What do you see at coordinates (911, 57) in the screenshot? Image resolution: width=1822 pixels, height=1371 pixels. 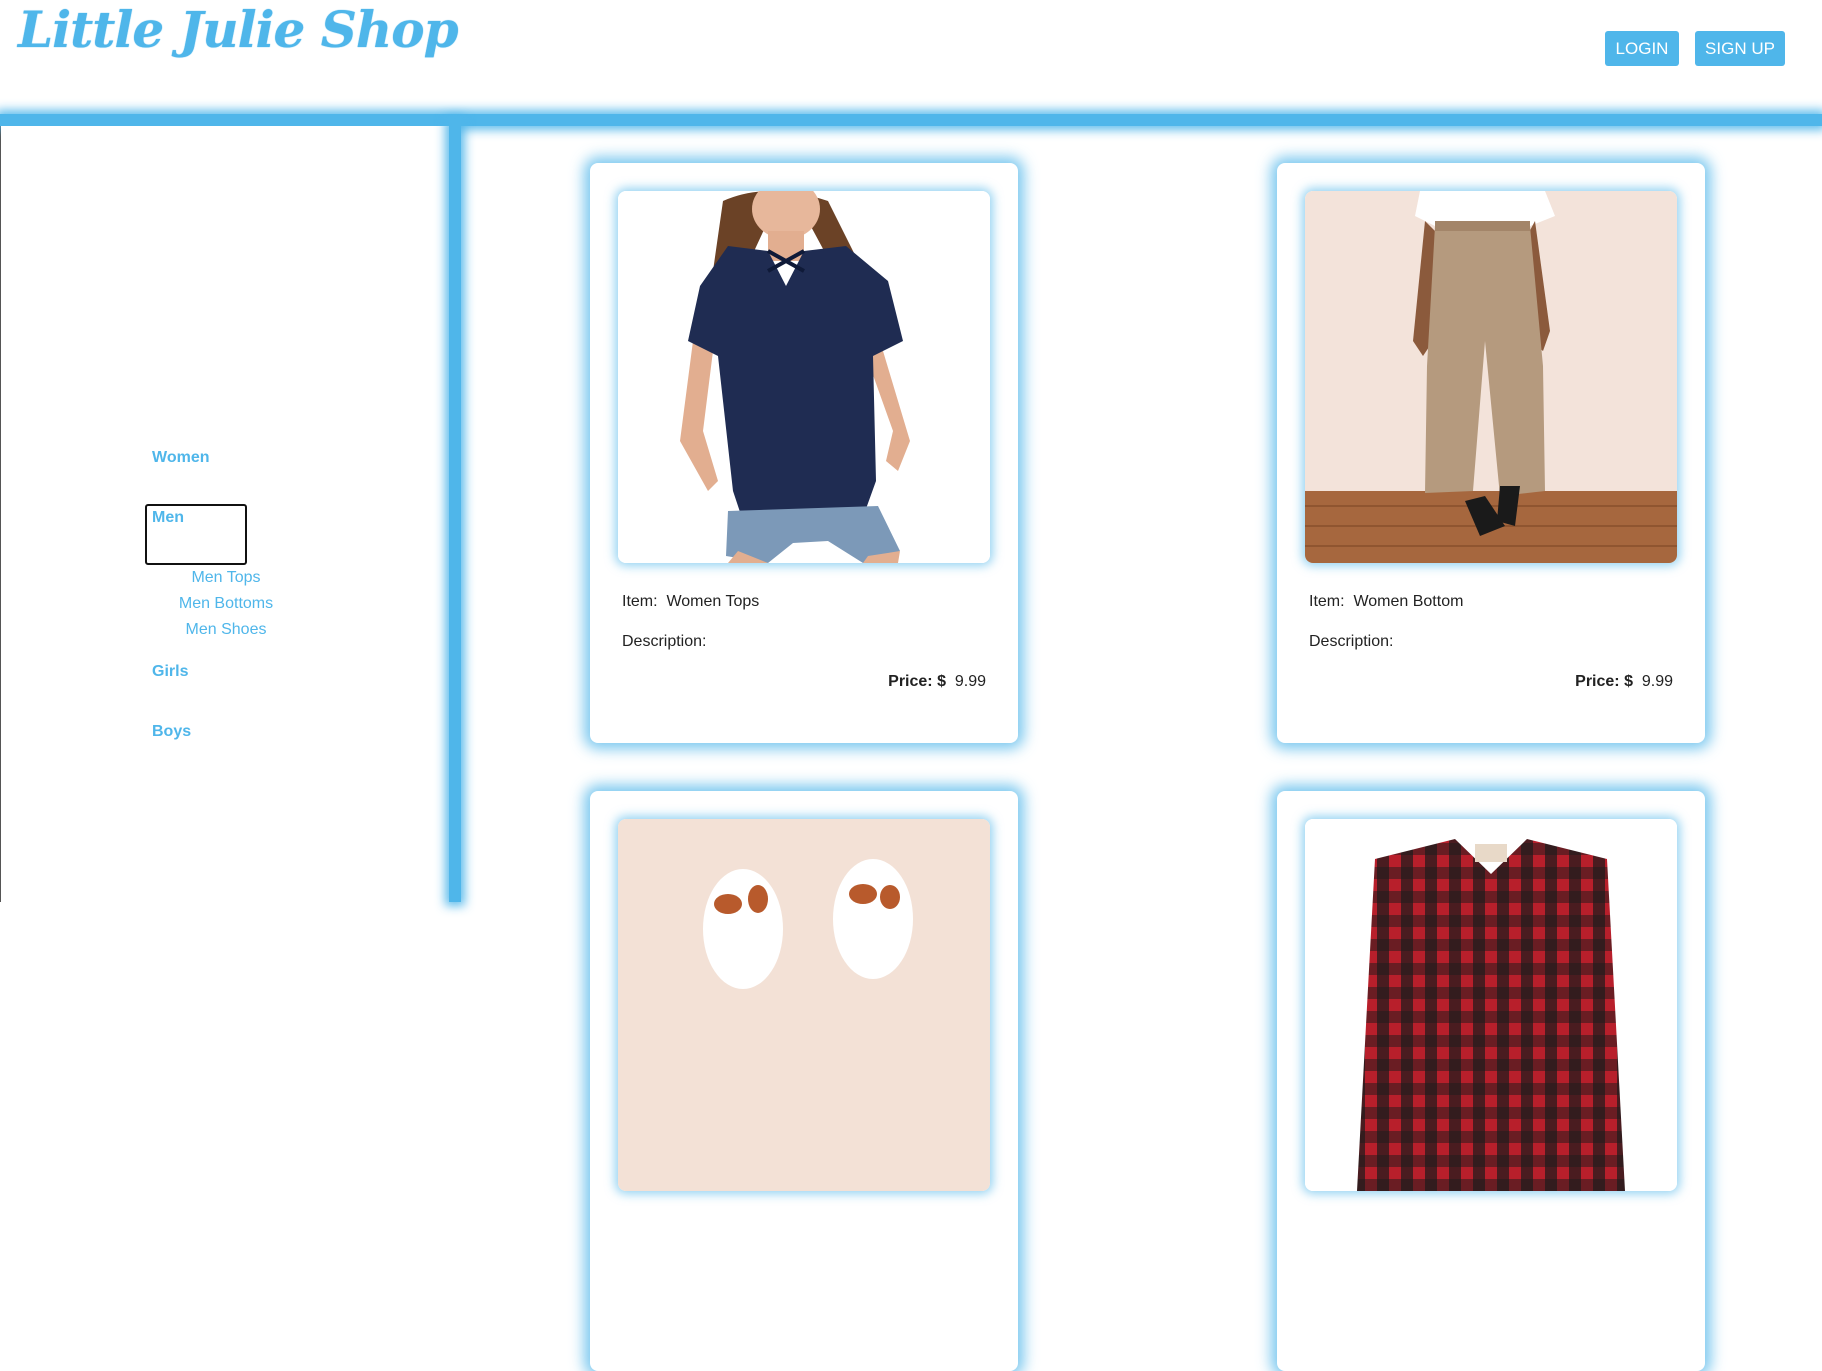 I see `site-header: Little Julie Shop LOGIN SIGN UP` at bounding box center [911, 57].